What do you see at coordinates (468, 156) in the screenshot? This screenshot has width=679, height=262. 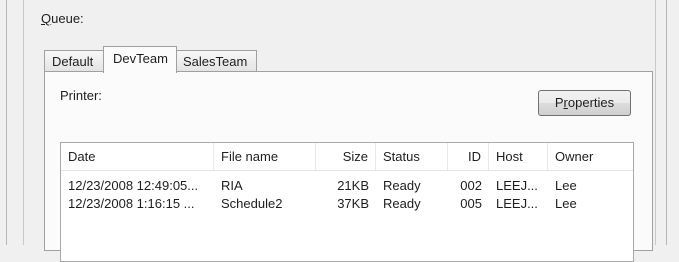 I see `column-header-id: ID` at bounding box center [468, 156].